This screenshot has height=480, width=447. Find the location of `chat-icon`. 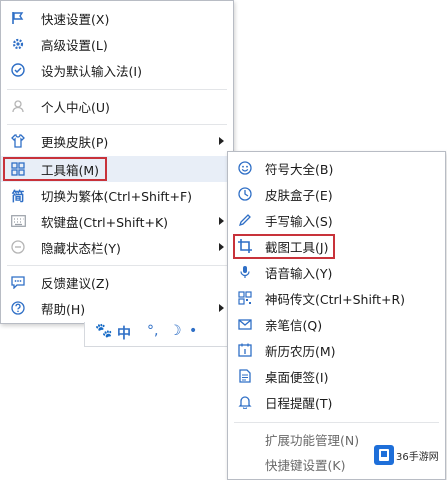

chat-icon is located at coordinates (18, 282).